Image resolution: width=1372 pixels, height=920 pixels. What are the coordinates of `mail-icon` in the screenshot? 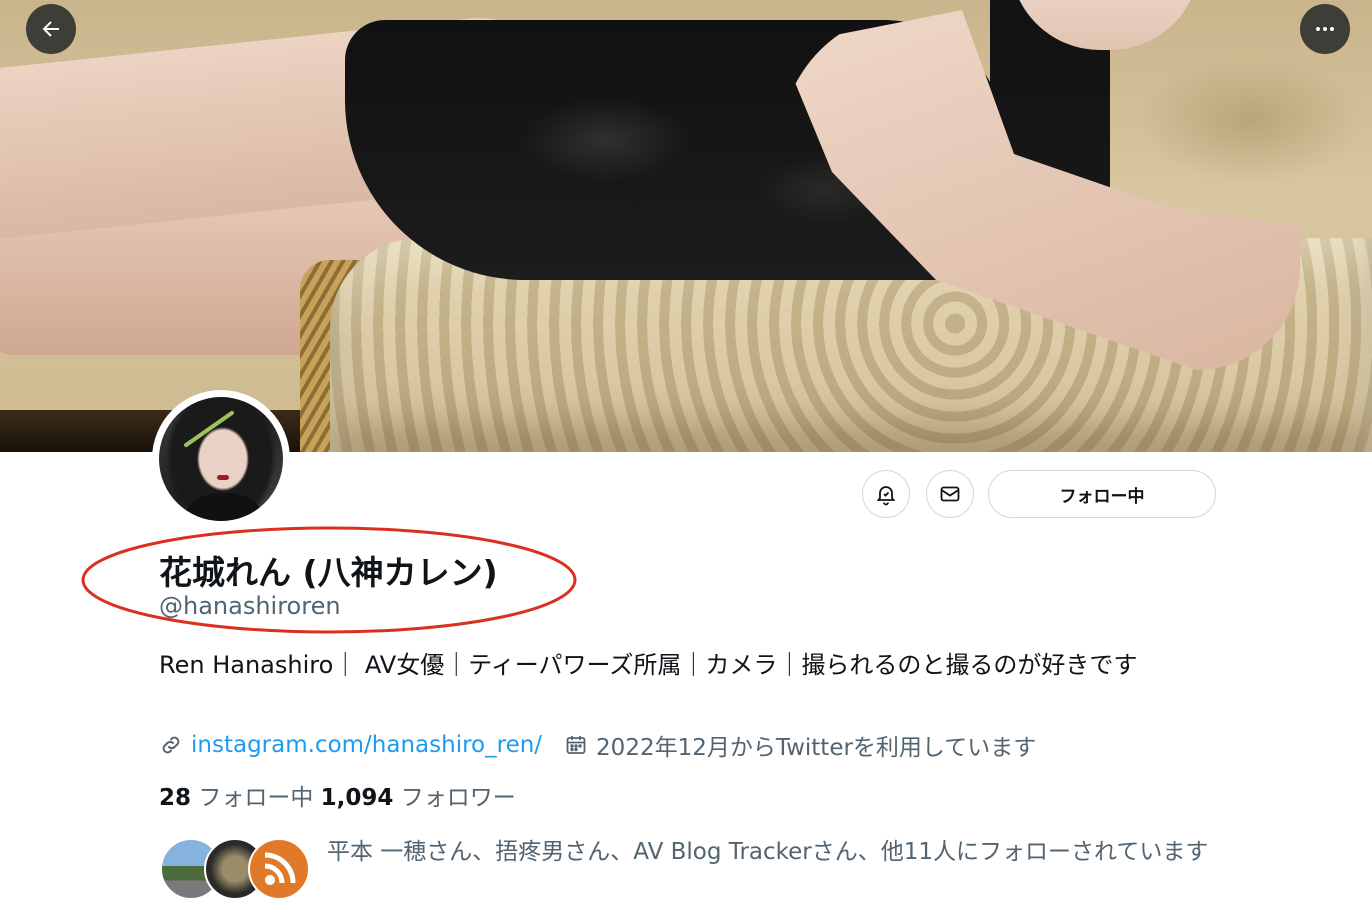 It's located at (950, 494).